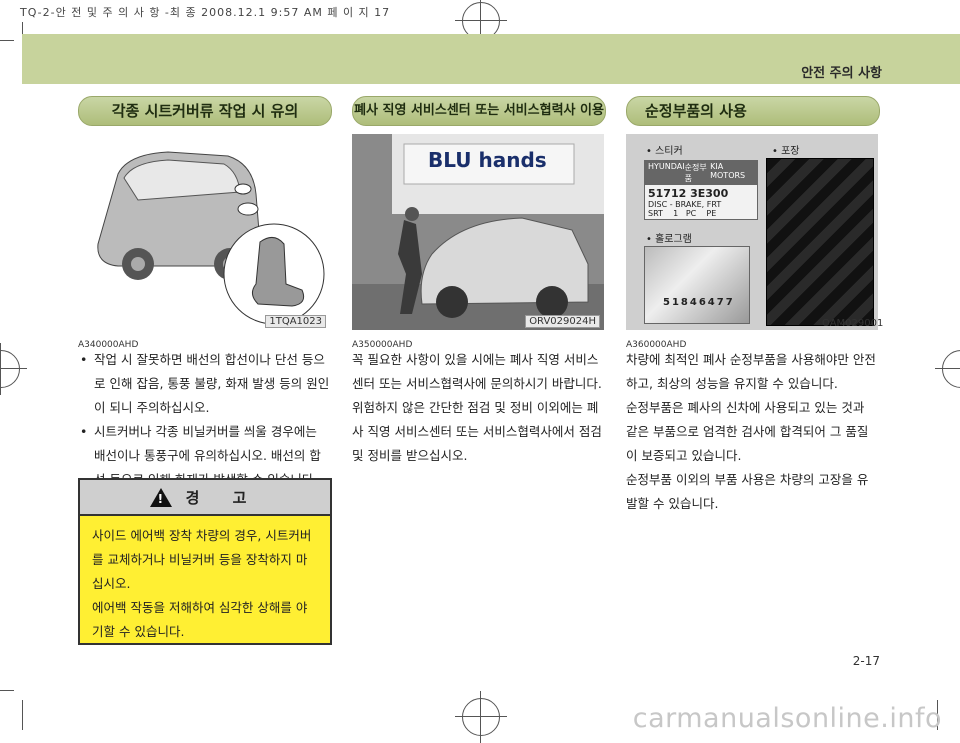 This screenshot has width=960, height=743. I want to click on page-number: 2-17, so click(866, 661).